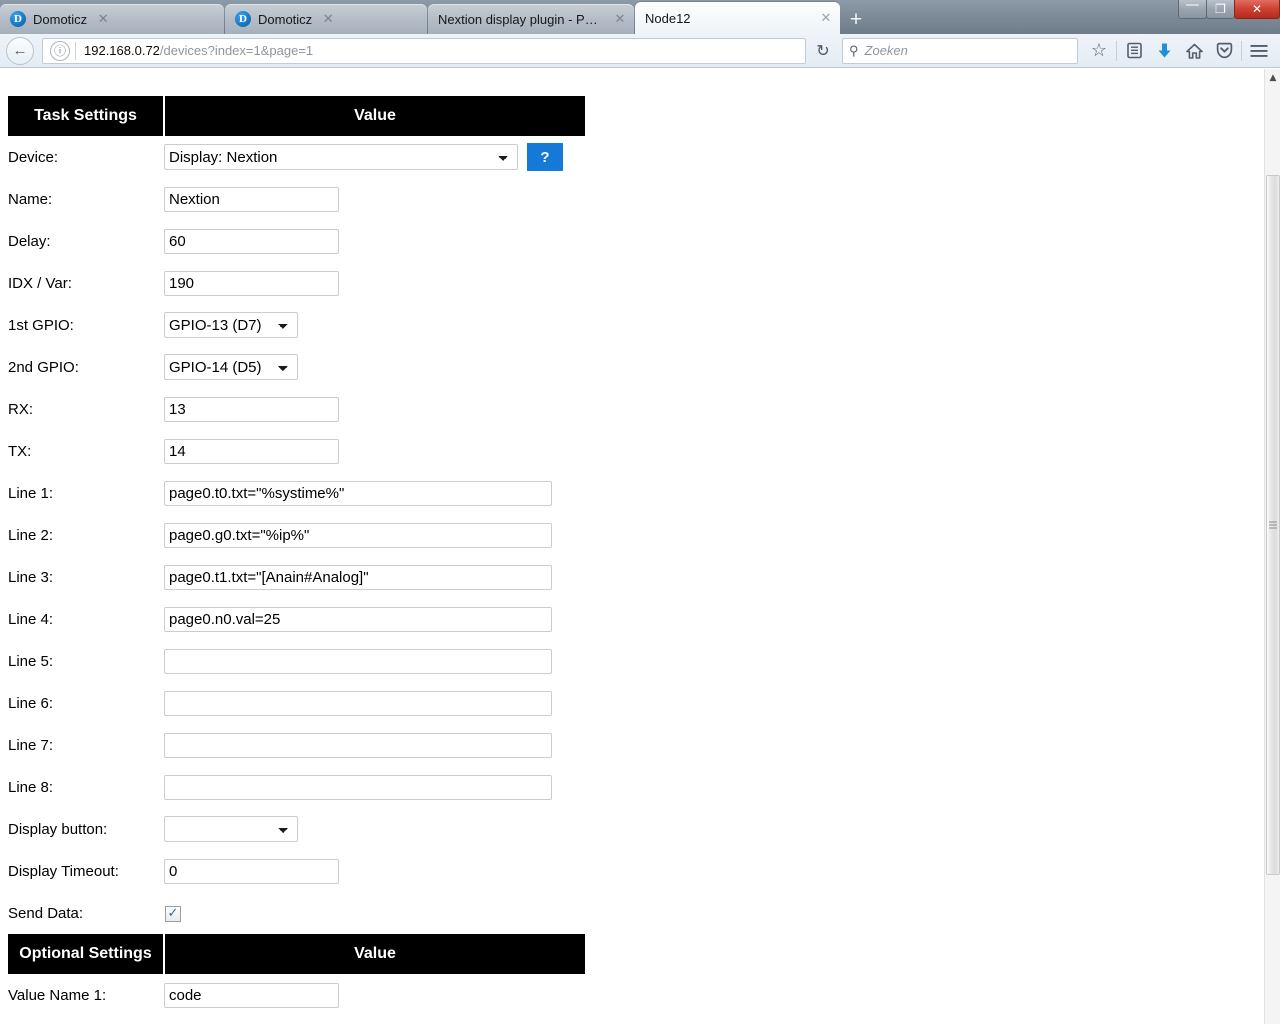 This screenshot has height=1024, width=1280. What do you see at coordinates (374, 913) in the screenshot?
I see `send-data-value-cell: ✓` at bounding box center [374, 913].